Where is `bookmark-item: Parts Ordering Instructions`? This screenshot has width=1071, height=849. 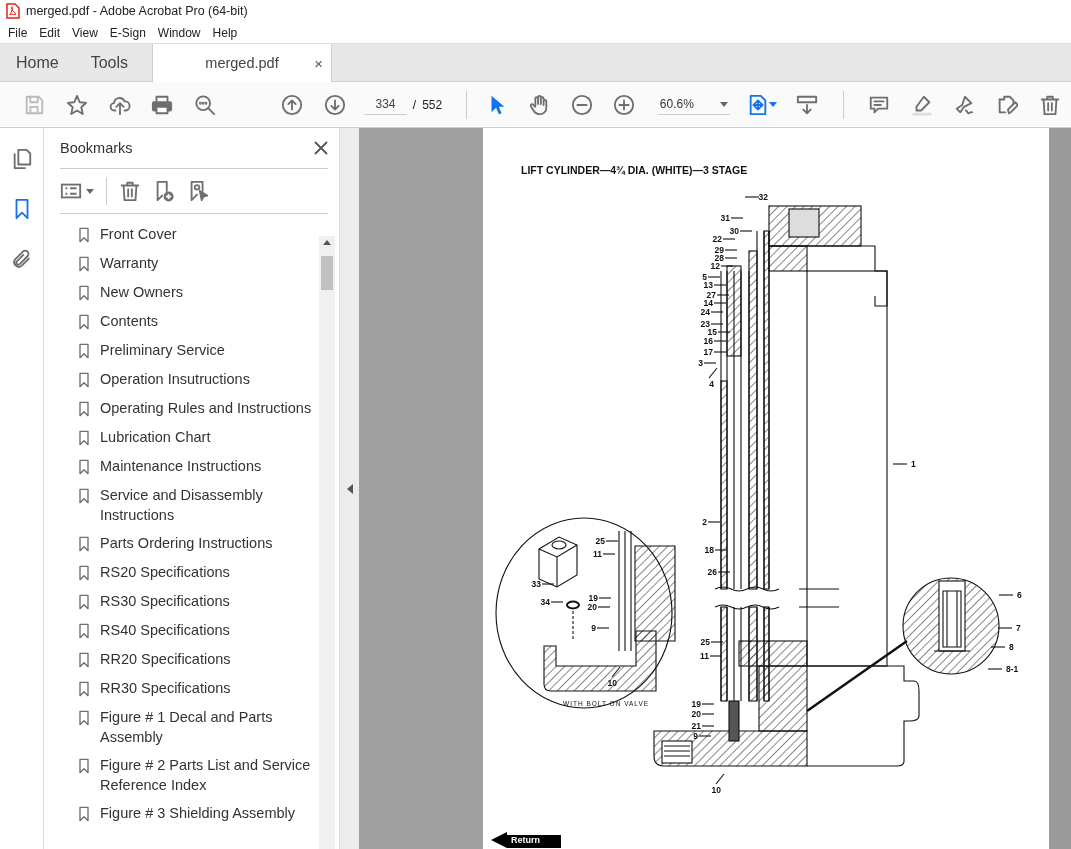
bookmark-item: Parts Ordering Instructions is located at coordinates (186, 543).